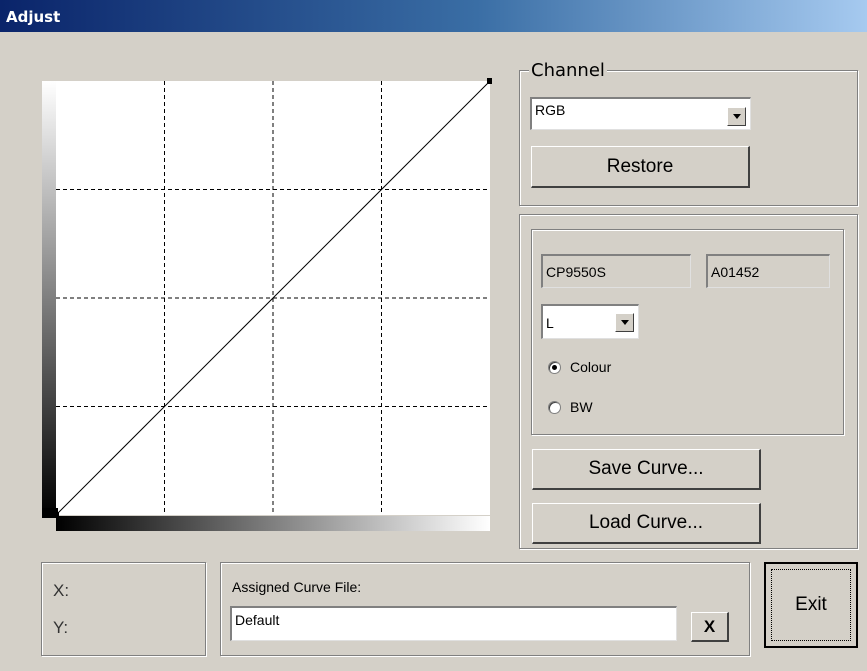  What do you see at coordinates (640, 113) in the screenshot?
I see `channel-select: RGB` at bounding box center [640, 113].